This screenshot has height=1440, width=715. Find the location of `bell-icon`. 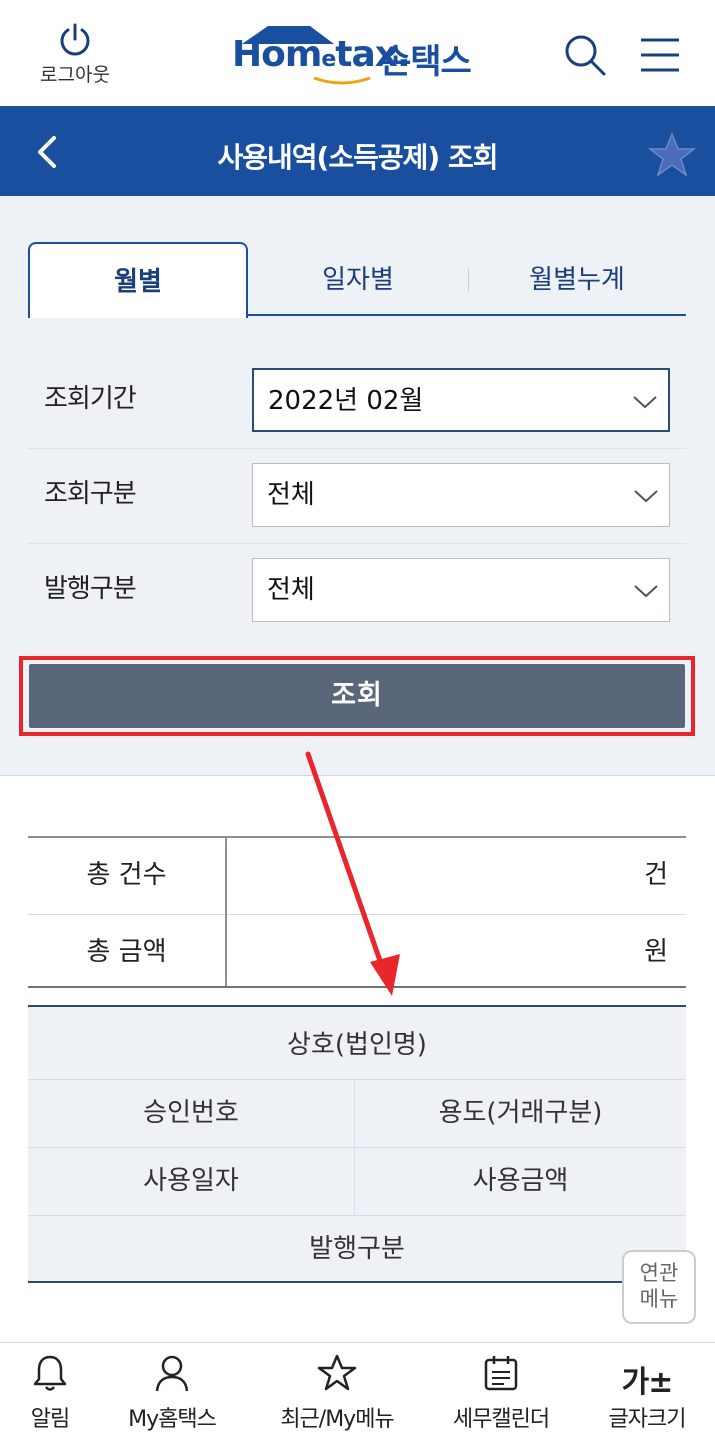

bell-icon is located at coordinates (50, 1373).